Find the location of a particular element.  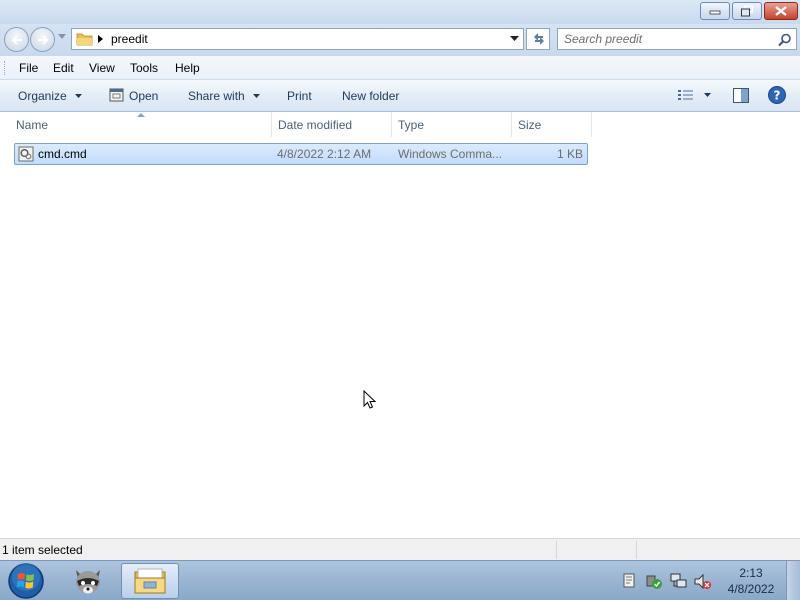

new-folder-label: New folder is located at coordinates (371, 96).